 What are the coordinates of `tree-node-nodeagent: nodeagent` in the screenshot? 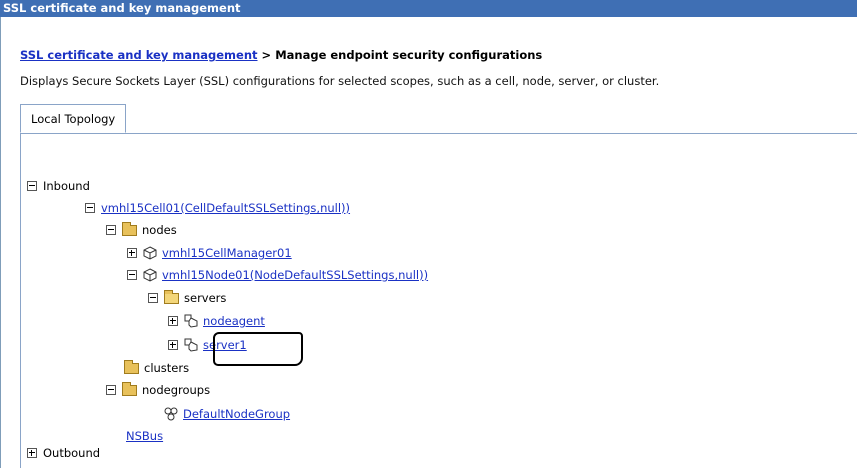 It's located at (216, 321).